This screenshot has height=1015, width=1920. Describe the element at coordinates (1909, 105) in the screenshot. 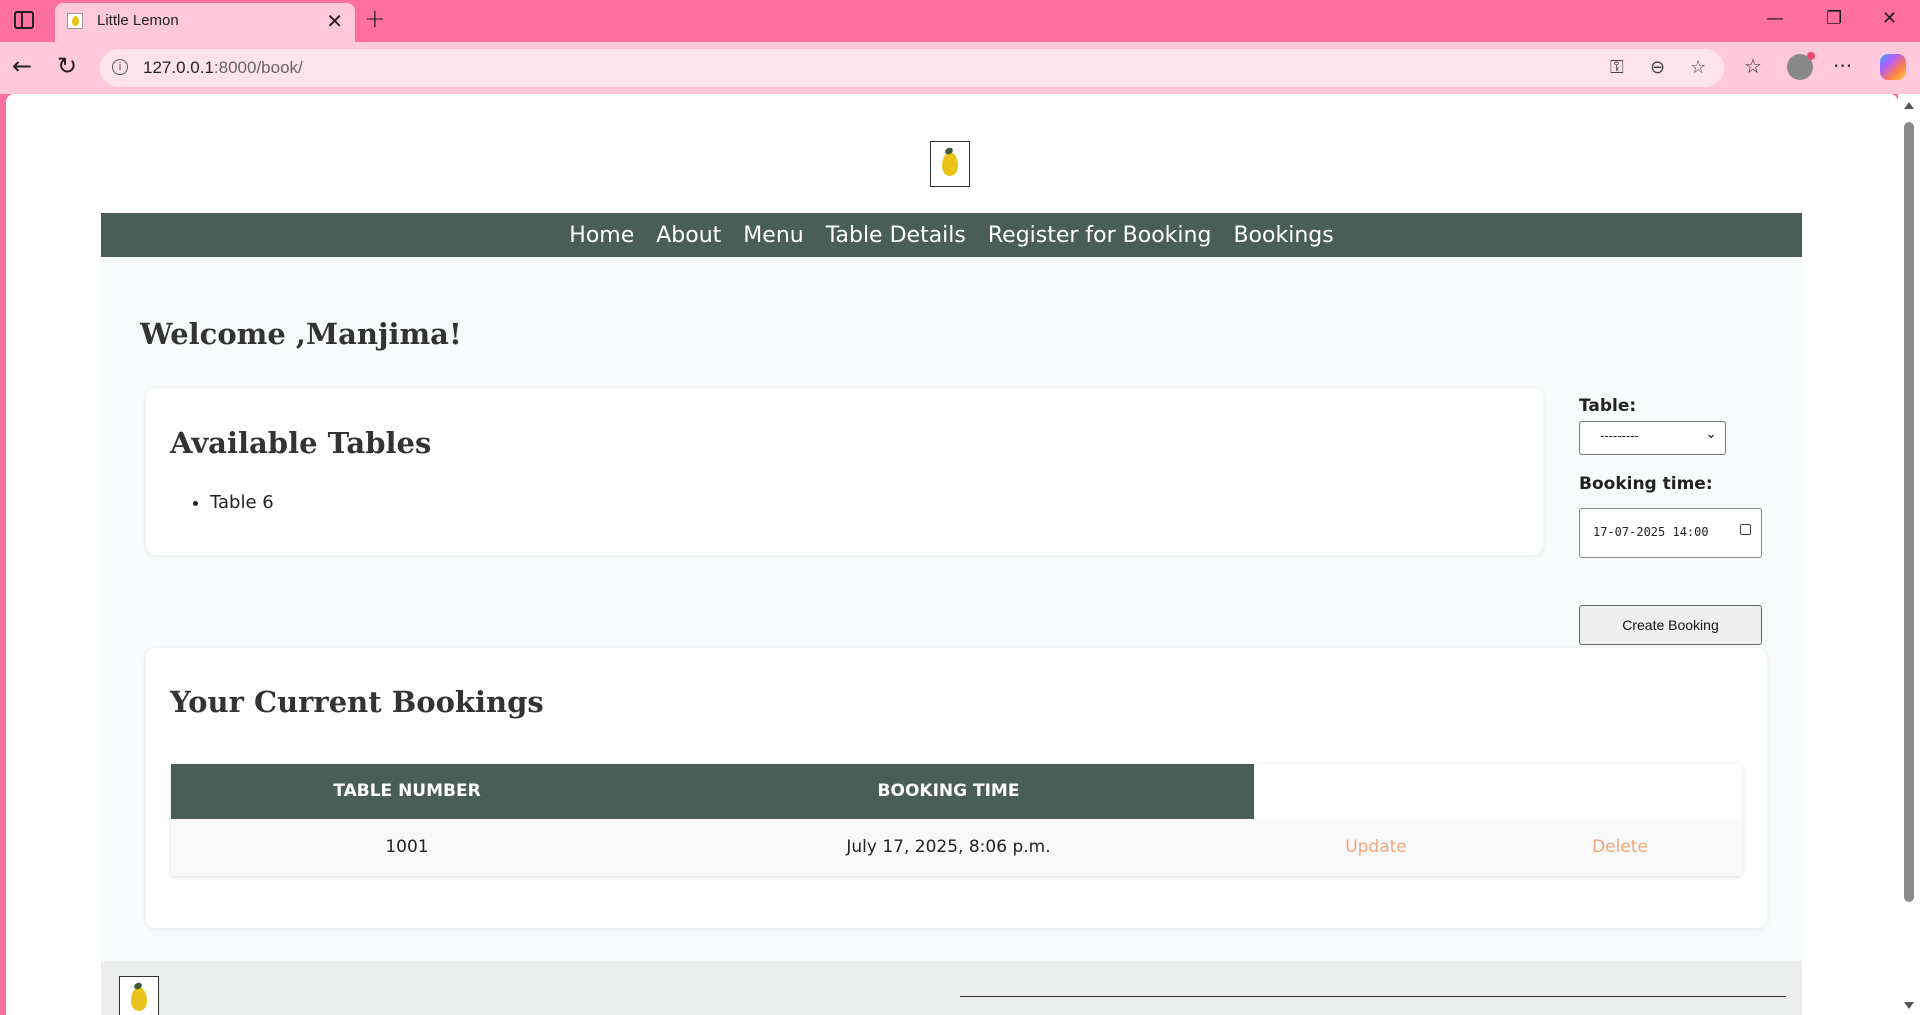

I see `scroll-up-icon` at that location.